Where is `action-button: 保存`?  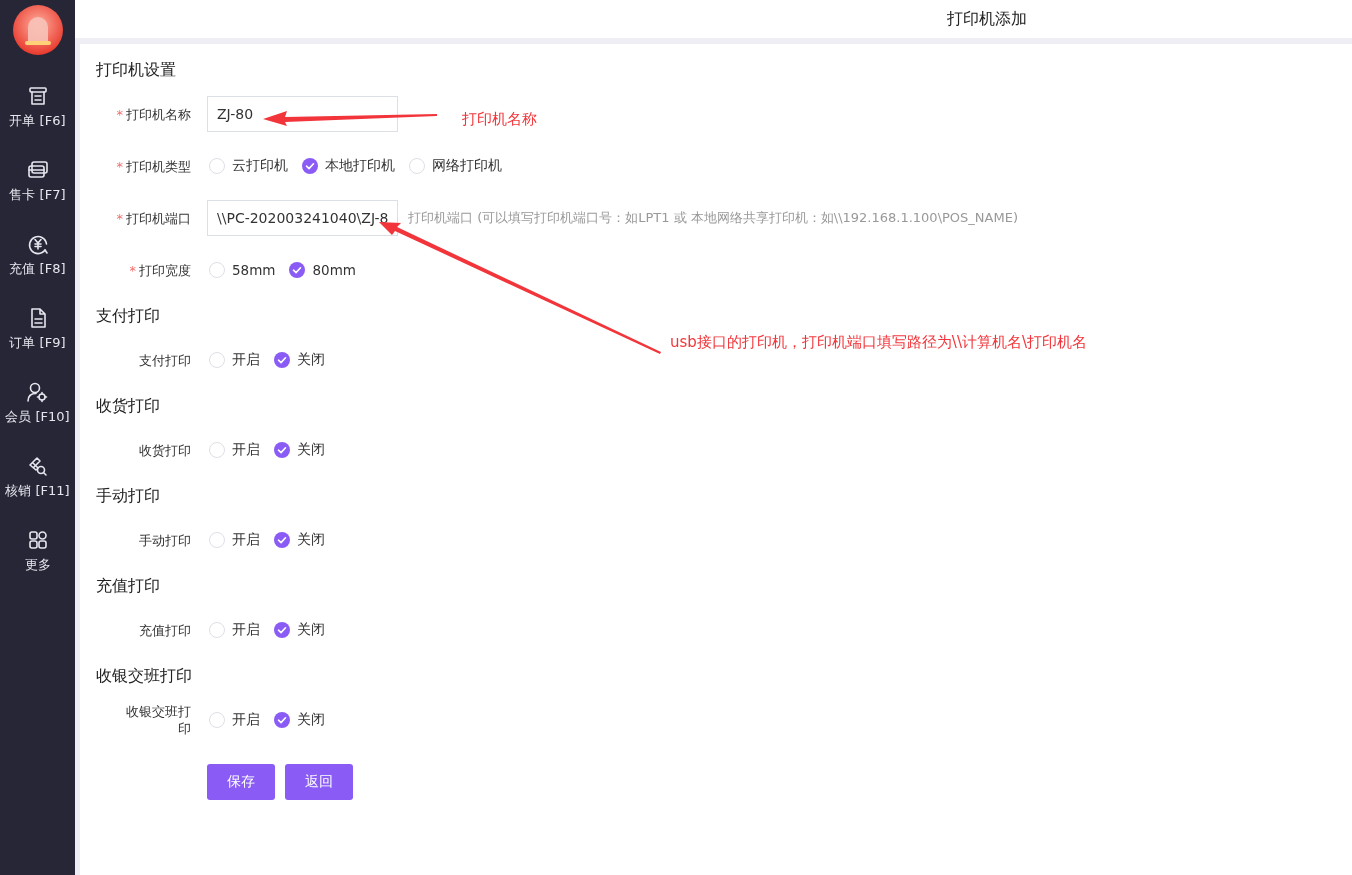 action-button: 保存 is located at coordinates (241, 782).